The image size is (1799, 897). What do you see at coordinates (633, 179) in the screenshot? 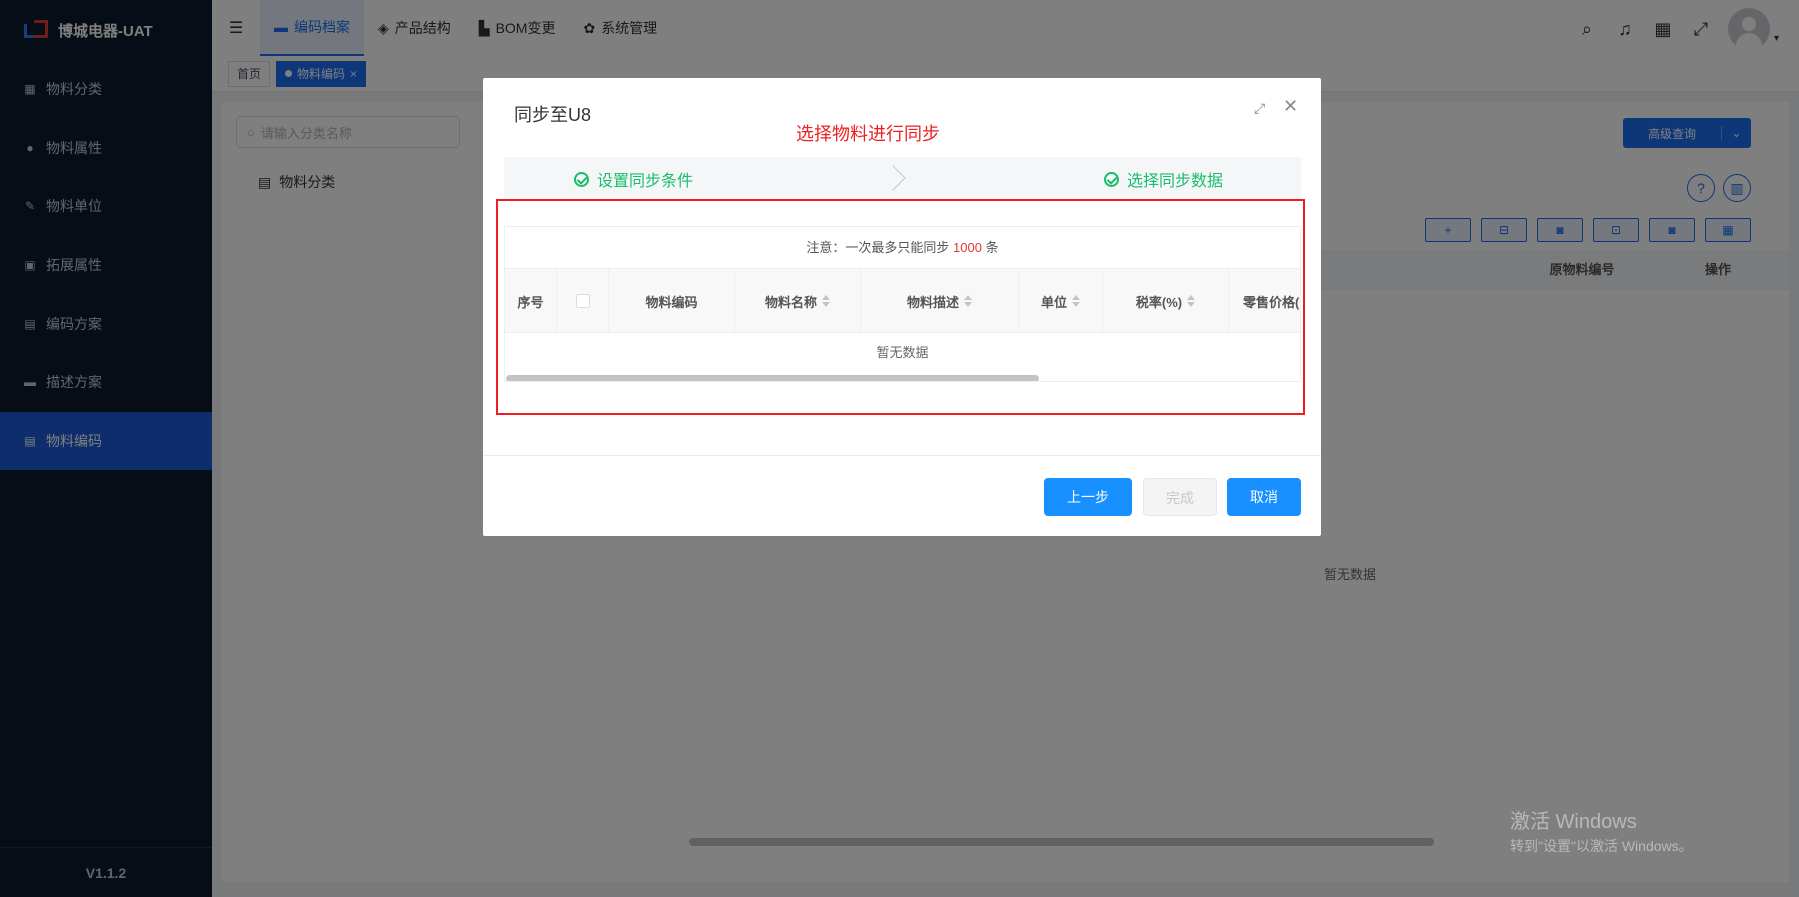
I see `step-set-conditions: 设置同步条件` at bounding box center [633, 179].